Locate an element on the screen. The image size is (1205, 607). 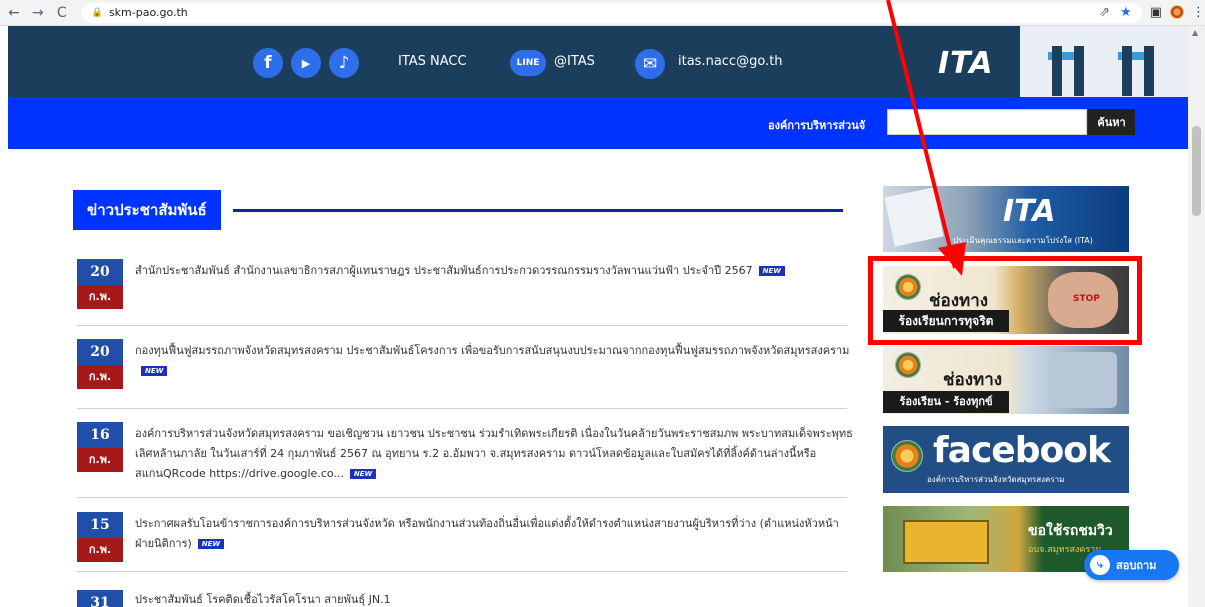
page-scrollbar: ▲ is located at coordinates (1196, 316).